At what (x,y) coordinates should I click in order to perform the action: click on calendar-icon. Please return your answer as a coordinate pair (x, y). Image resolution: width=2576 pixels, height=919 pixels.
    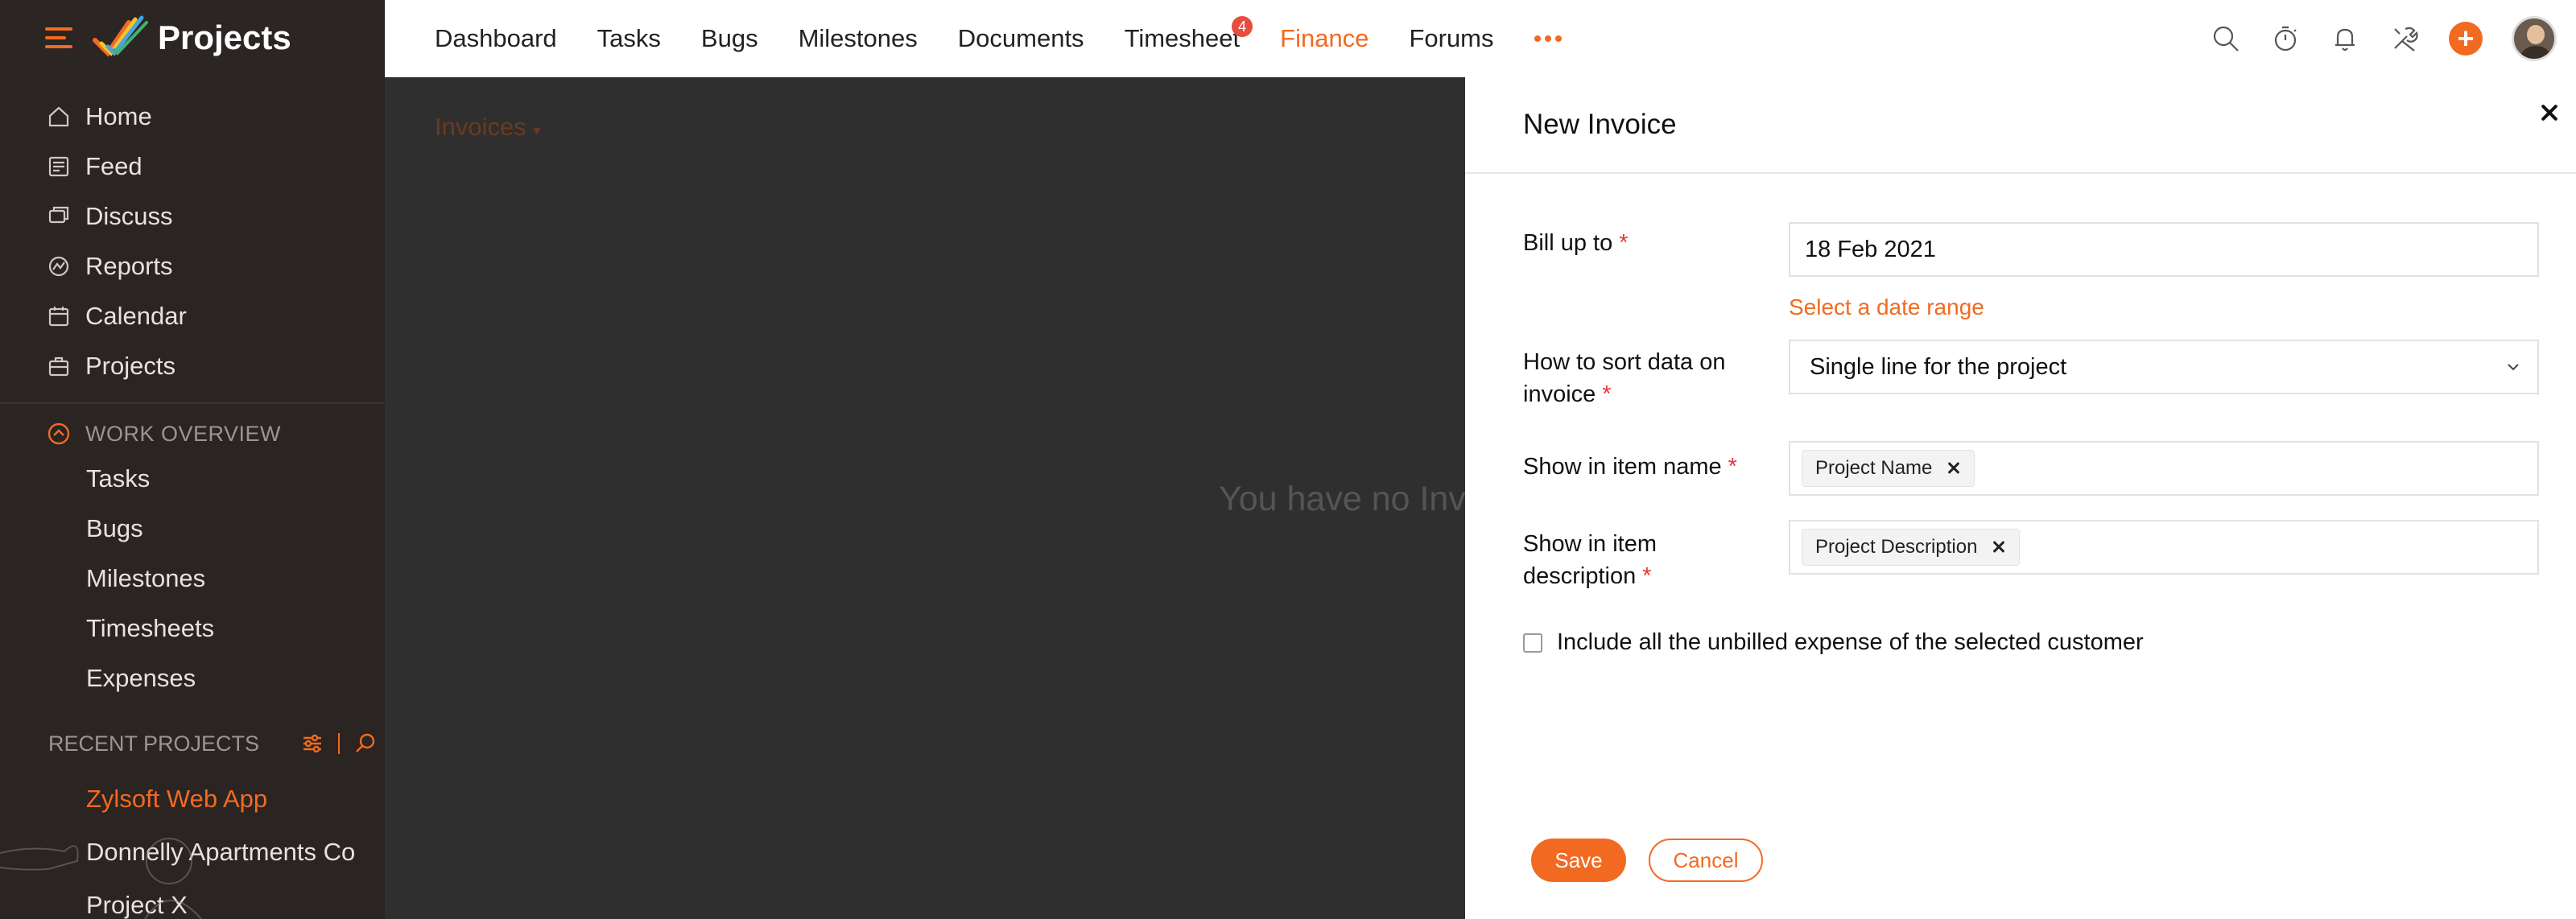
    Looking at the image, I should click on (58, 317).